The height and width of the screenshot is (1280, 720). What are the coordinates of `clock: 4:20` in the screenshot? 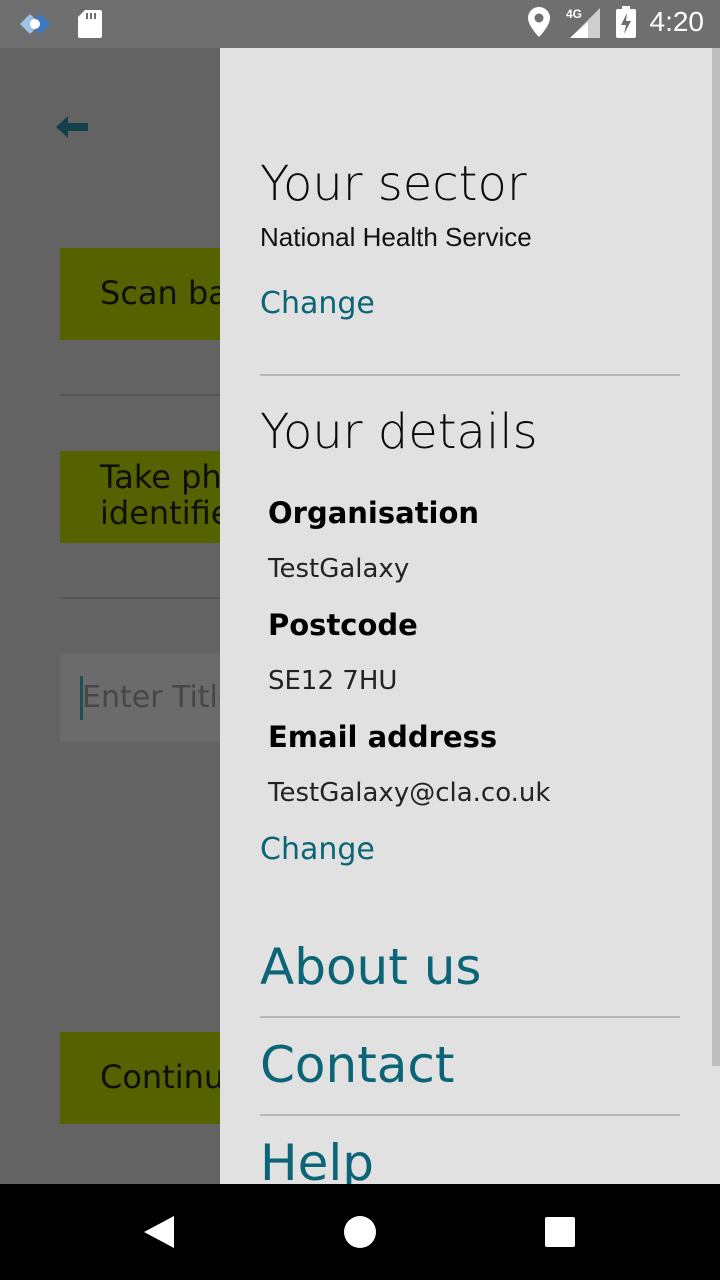 It's located at (677, 21).